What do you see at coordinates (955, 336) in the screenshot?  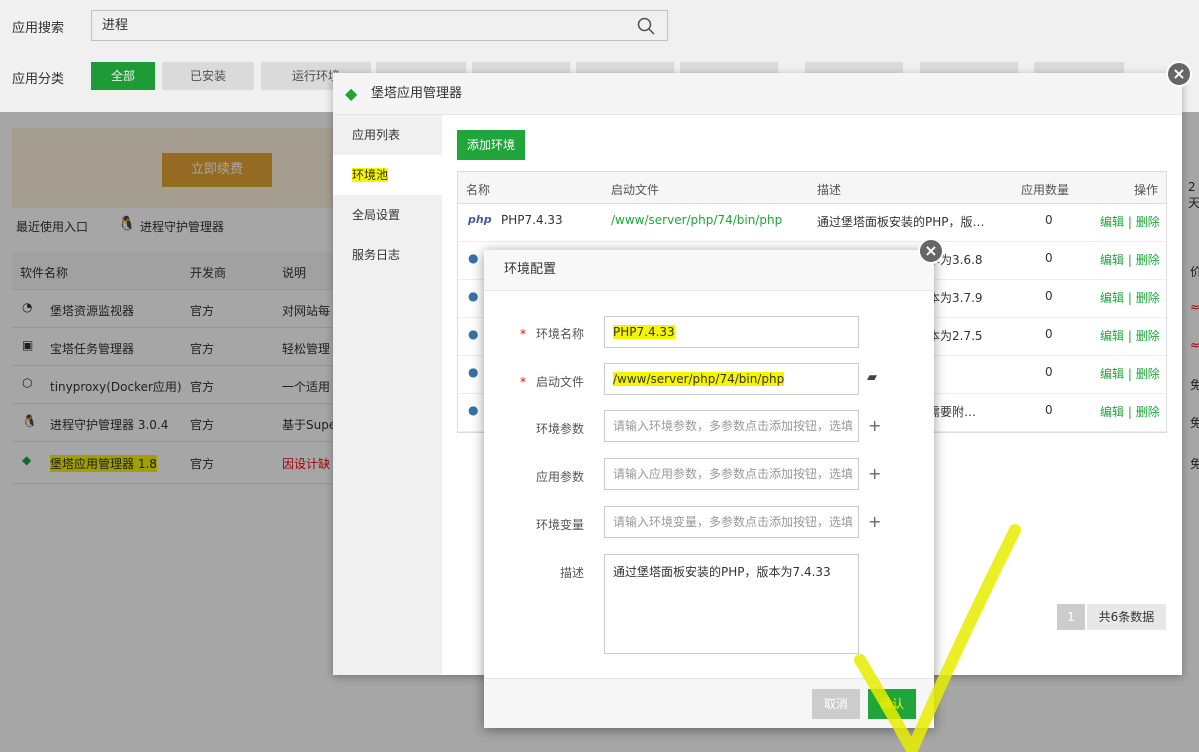 I see `env-desc: 本为2.7.5` at bounding box center [955, 336].